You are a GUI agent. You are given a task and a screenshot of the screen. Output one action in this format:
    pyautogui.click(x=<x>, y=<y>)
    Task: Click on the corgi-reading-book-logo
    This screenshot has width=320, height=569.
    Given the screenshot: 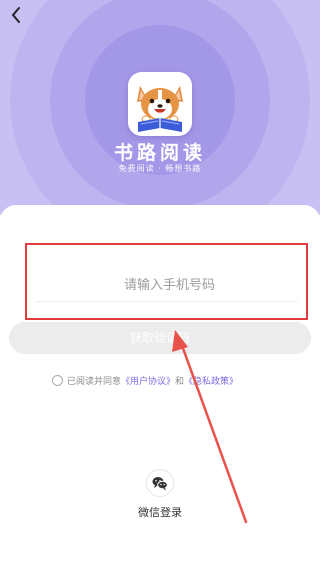 What is the action you would take?
    pyautogui.click(x=160, y=104)
    